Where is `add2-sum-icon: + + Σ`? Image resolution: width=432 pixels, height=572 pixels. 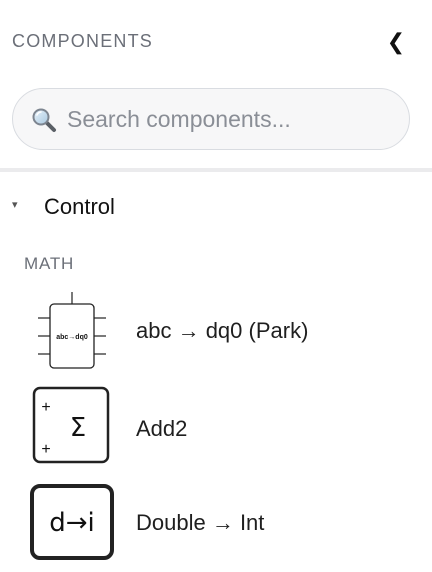 add2-sum-icon: + + Σ is located at coordinates (72, 426).